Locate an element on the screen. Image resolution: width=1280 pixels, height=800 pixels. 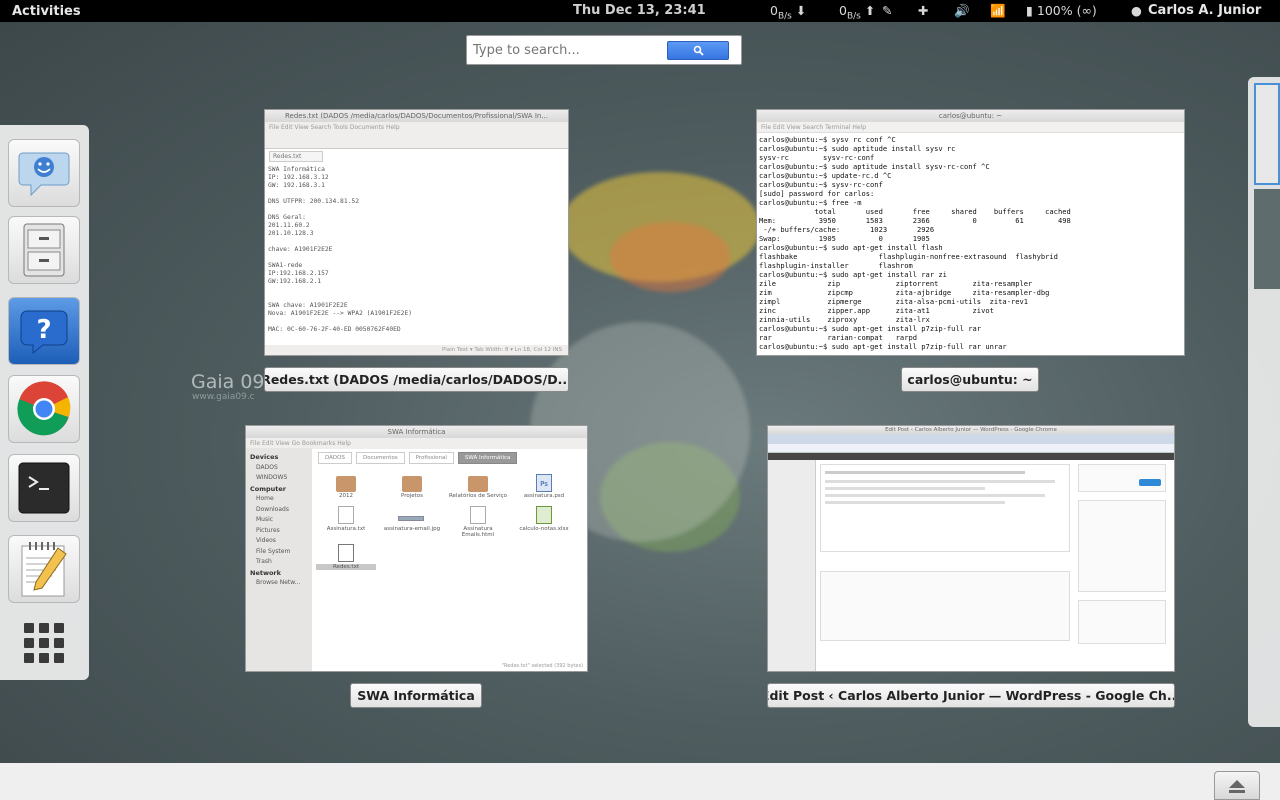
workspace-switcher is located at coordinates (1264, 402).